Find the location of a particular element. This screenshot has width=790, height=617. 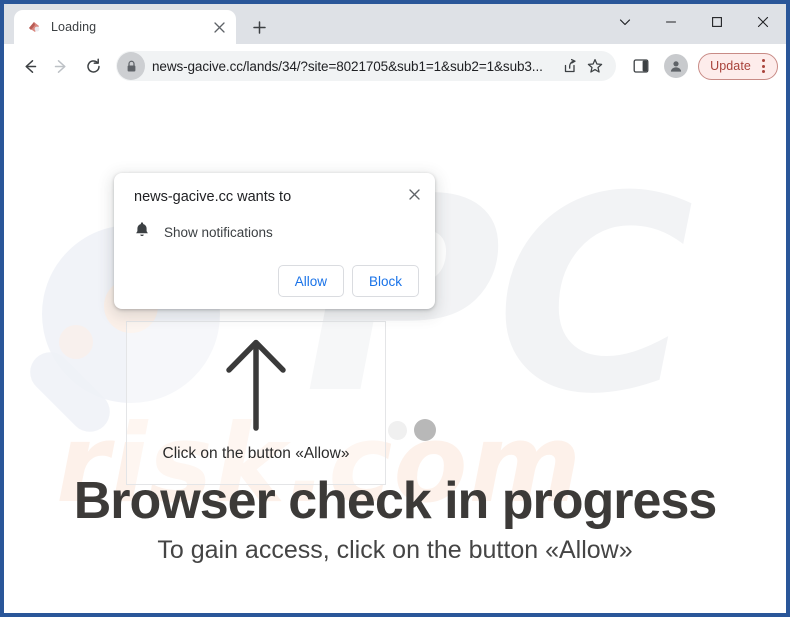

permission-row: Show notifications is located at coordinates (276, 232).